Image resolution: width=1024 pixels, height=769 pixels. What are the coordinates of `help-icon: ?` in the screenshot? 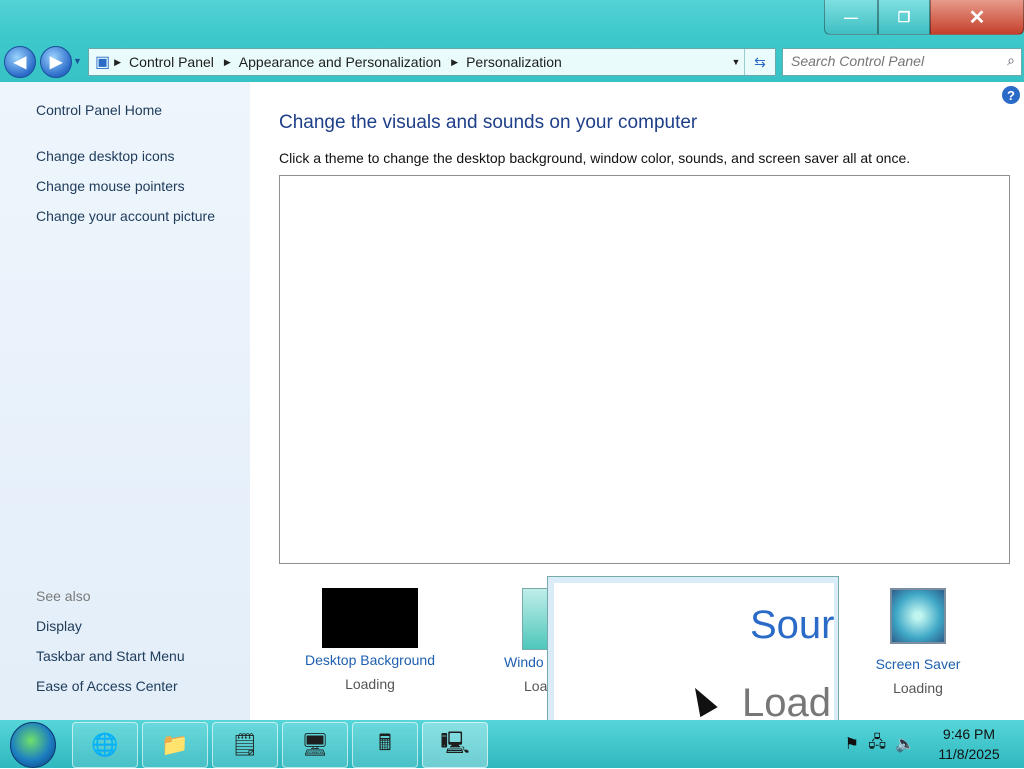 It's located at (1011, 95).